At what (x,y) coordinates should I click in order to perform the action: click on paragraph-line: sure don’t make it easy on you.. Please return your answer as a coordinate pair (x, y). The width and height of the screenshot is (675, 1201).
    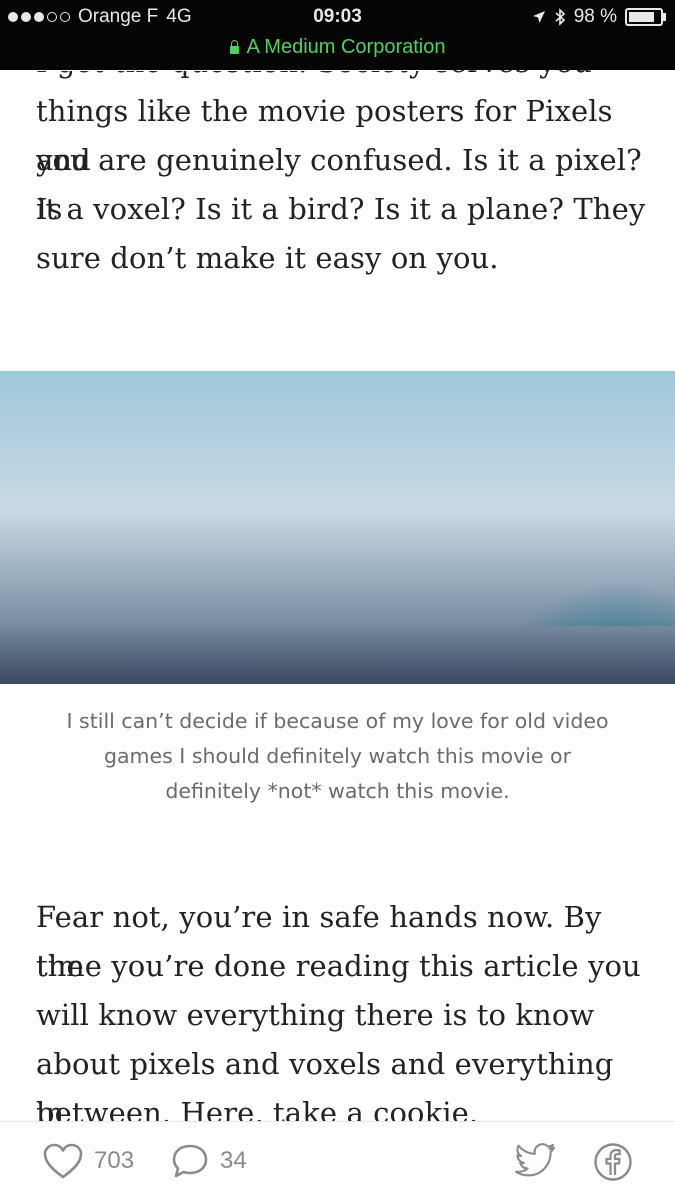
    Looking at the image, I should click on (267, 258).